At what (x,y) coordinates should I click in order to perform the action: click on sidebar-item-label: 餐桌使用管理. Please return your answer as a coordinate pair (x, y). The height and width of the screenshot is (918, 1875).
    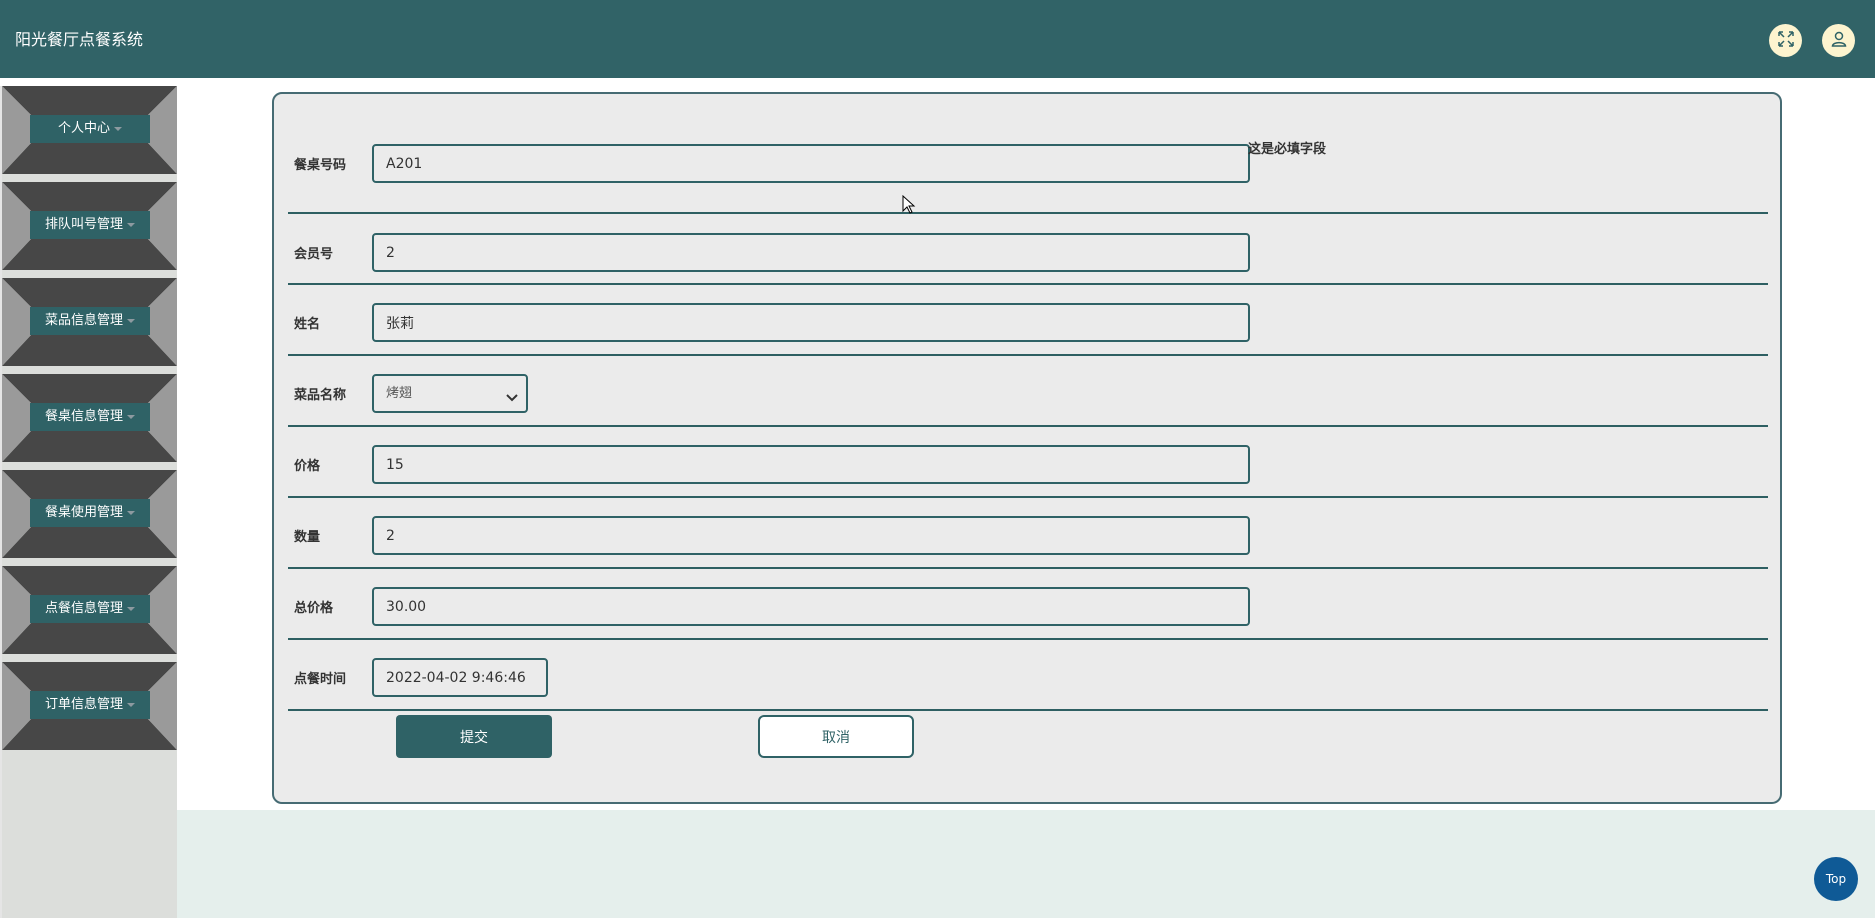
    Looking at the image, I should click on (90, 513).